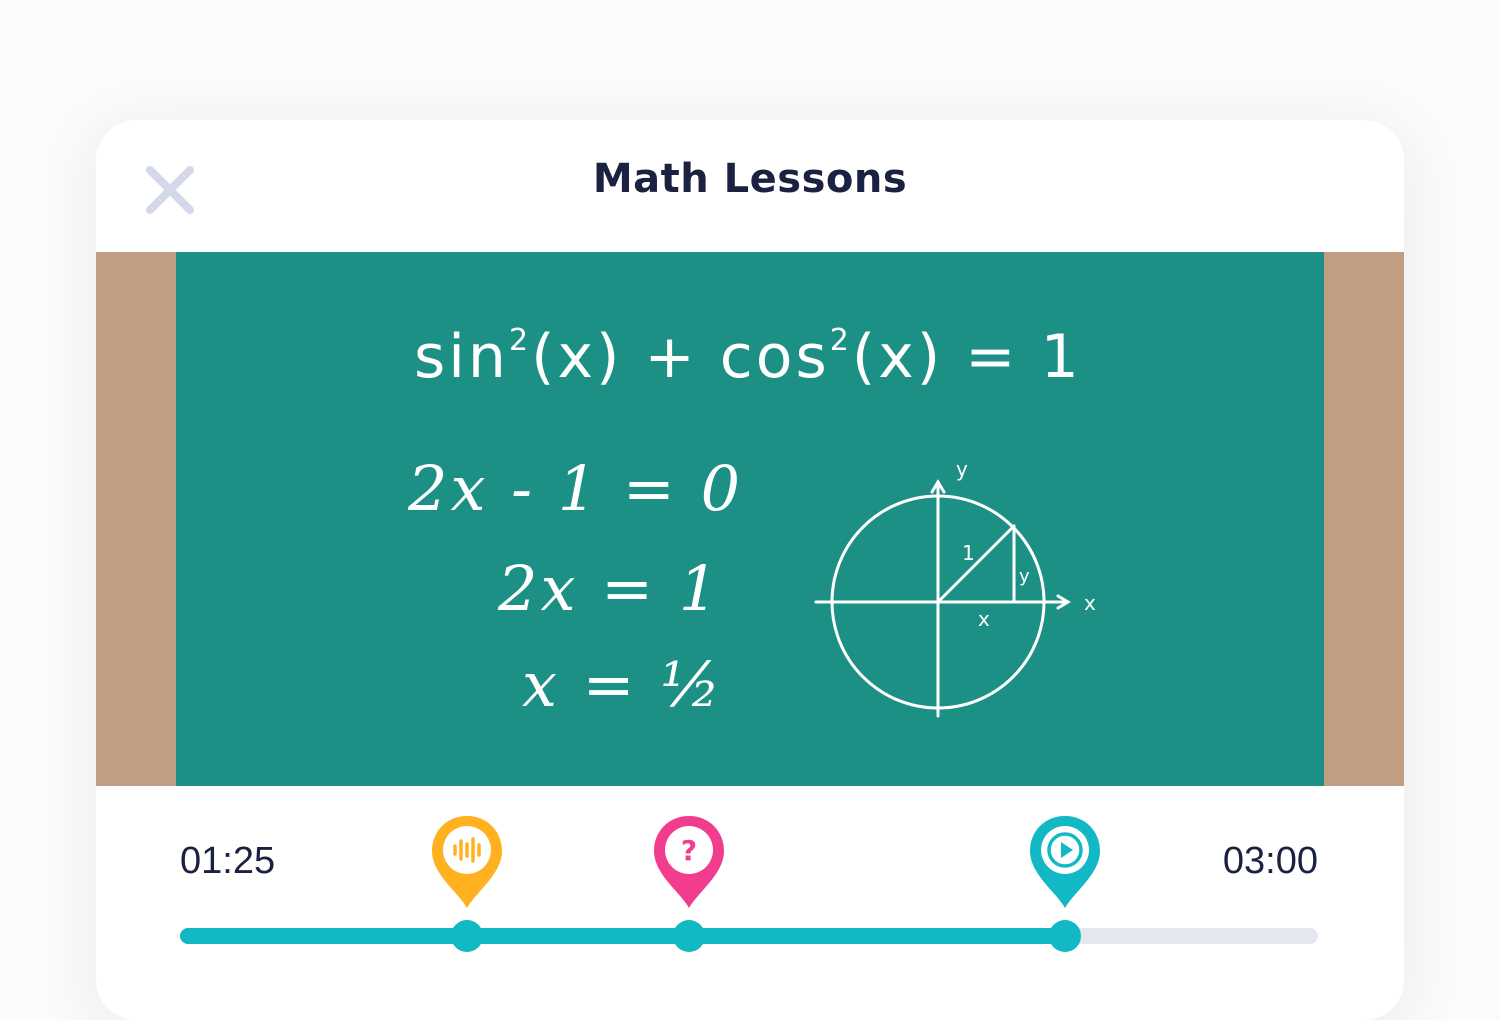 The height and width of the screenshot is (1020, 1500). Describe the element at coordinates (624, 936) in the screenshot. I see `progress-fill` at that location.